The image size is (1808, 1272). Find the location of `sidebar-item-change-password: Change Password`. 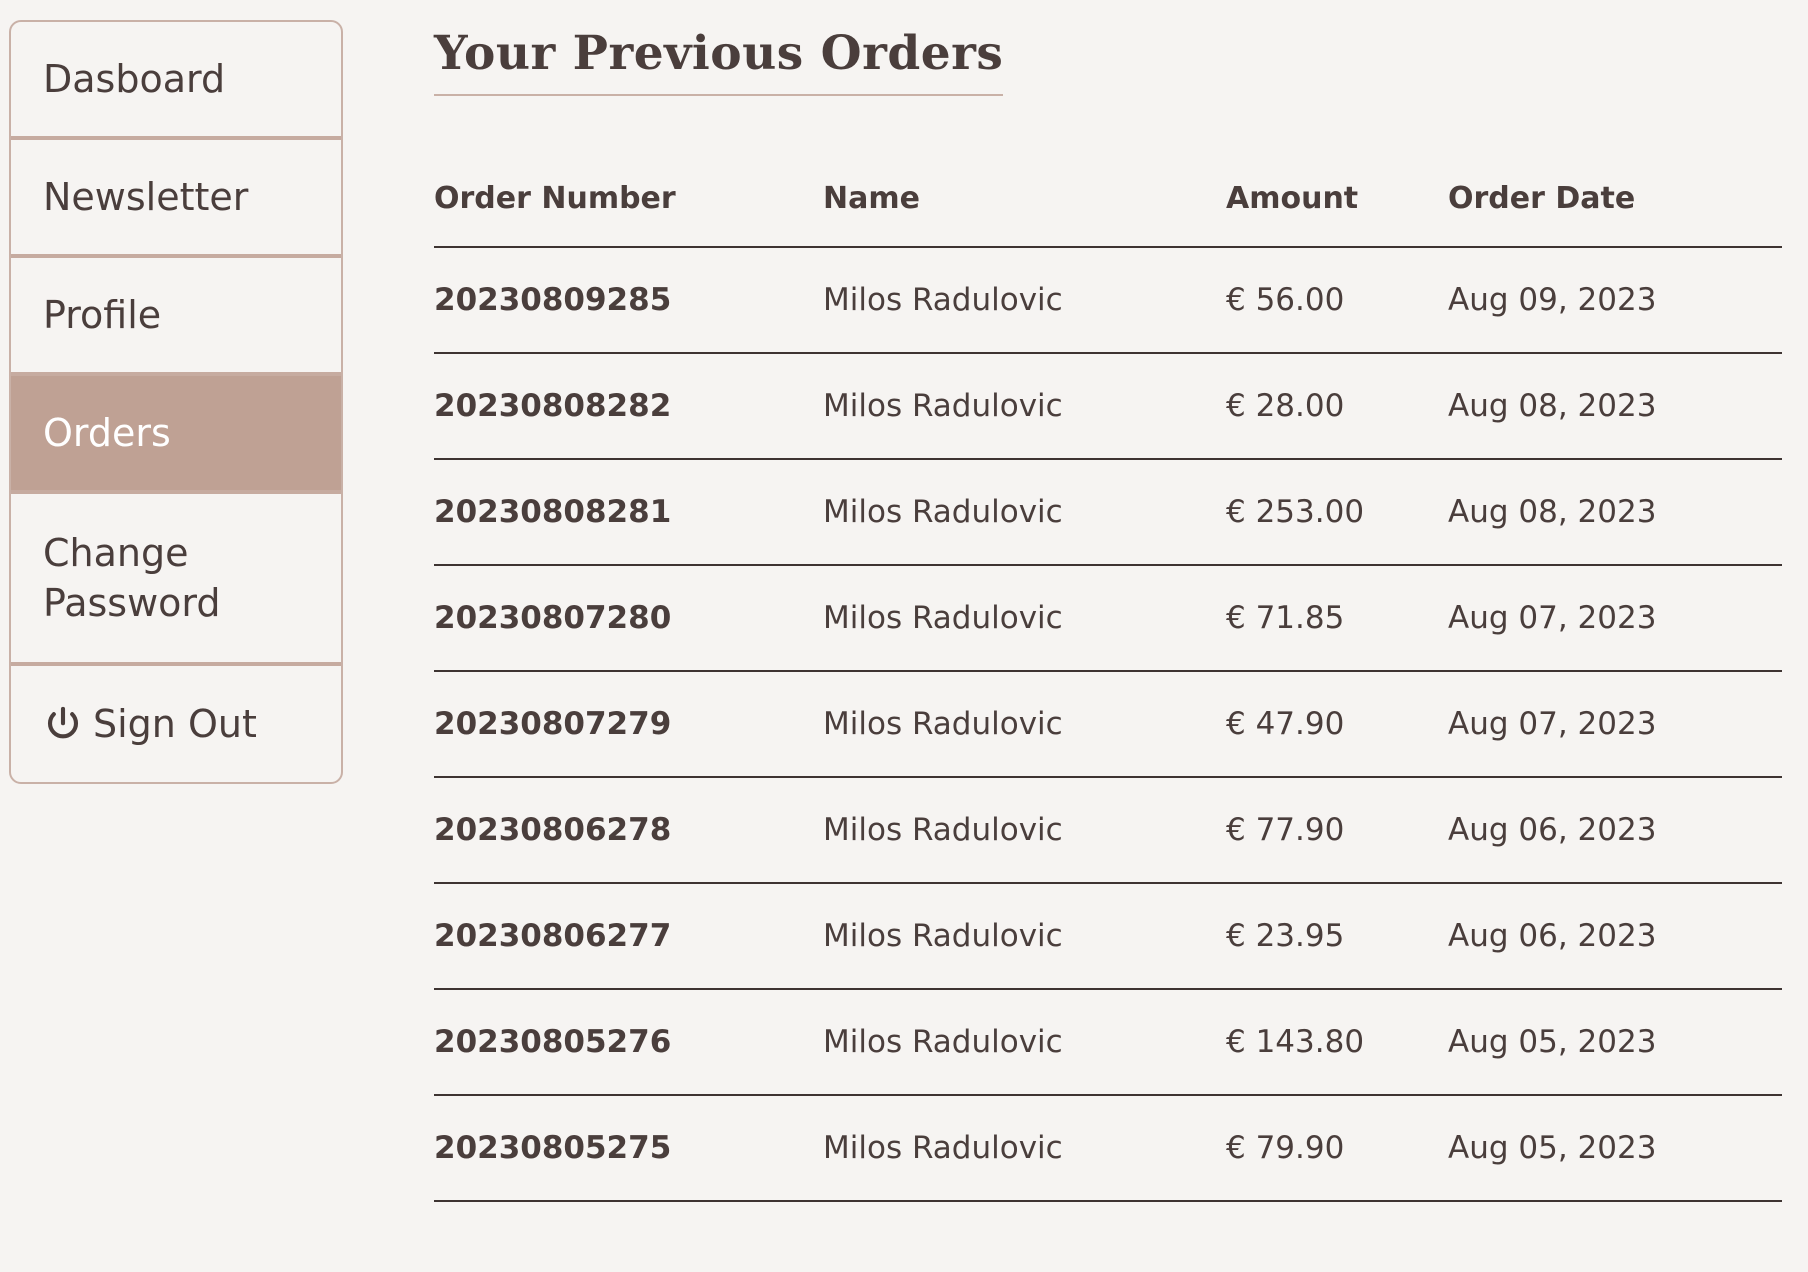

sidebar-item-change-password: Change Password is located at coordinates (176, 580).